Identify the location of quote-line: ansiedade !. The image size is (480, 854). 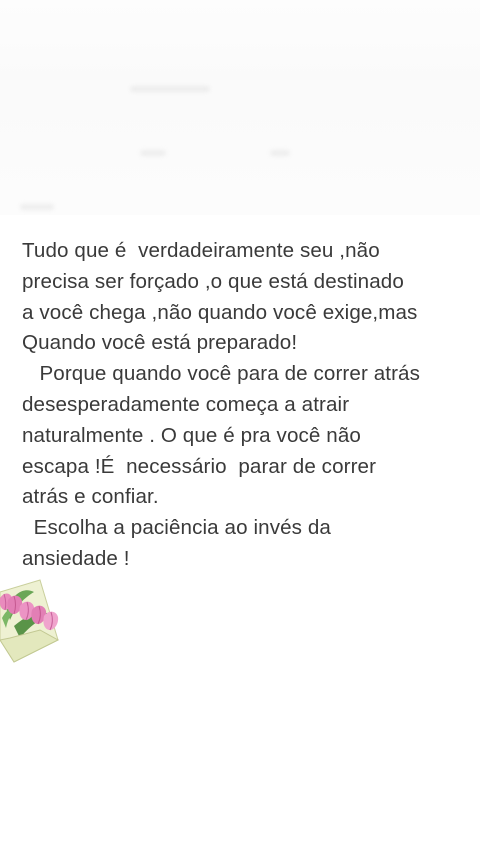
(76, 558).